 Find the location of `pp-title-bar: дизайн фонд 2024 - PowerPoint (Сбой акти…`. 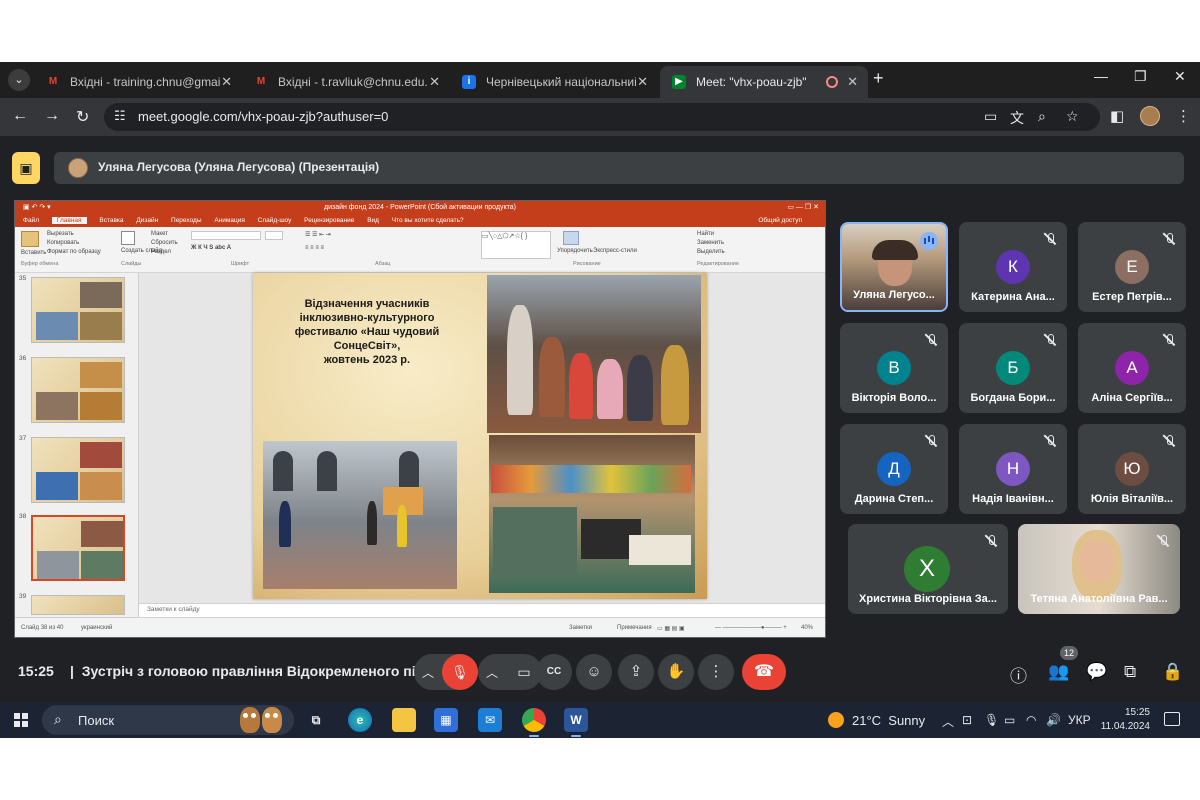

pp-title-bar: дизайн фонд 2024 - PowerPoint (Сбой акти… is located at coordinates (420, 208).